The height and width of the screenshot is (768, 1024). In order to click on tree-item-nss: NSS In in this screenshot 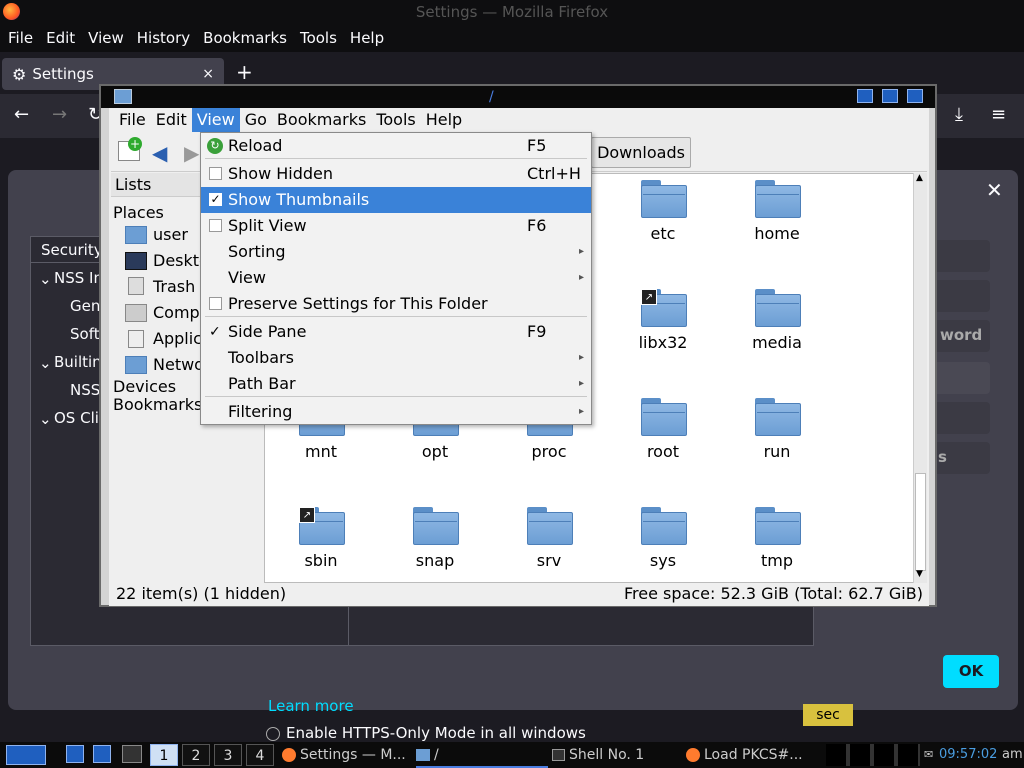, I will do `click(78, 278)`.